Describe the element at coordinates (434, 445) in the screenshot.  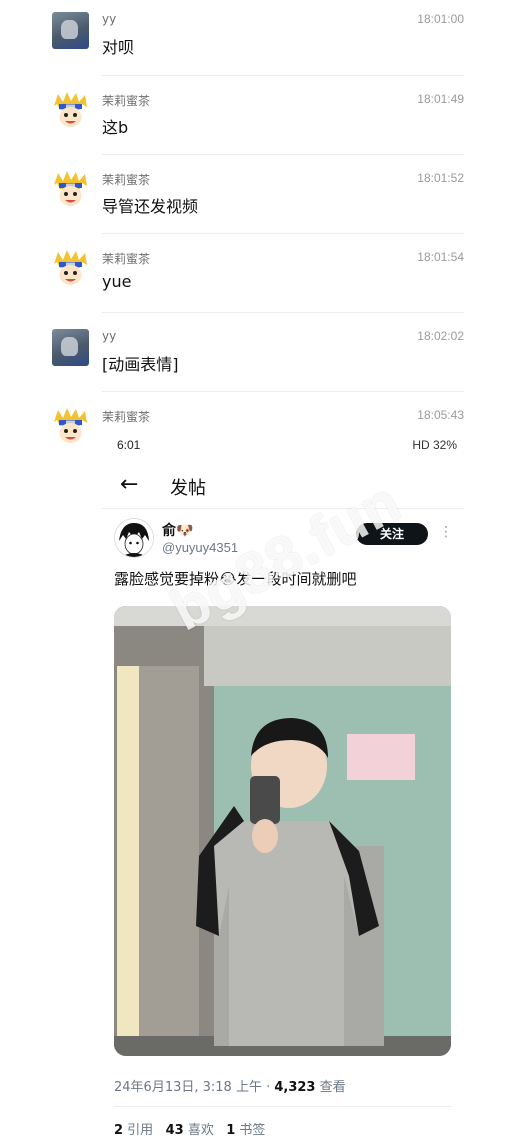
I see `status-indicators: HD 32%` at that location.